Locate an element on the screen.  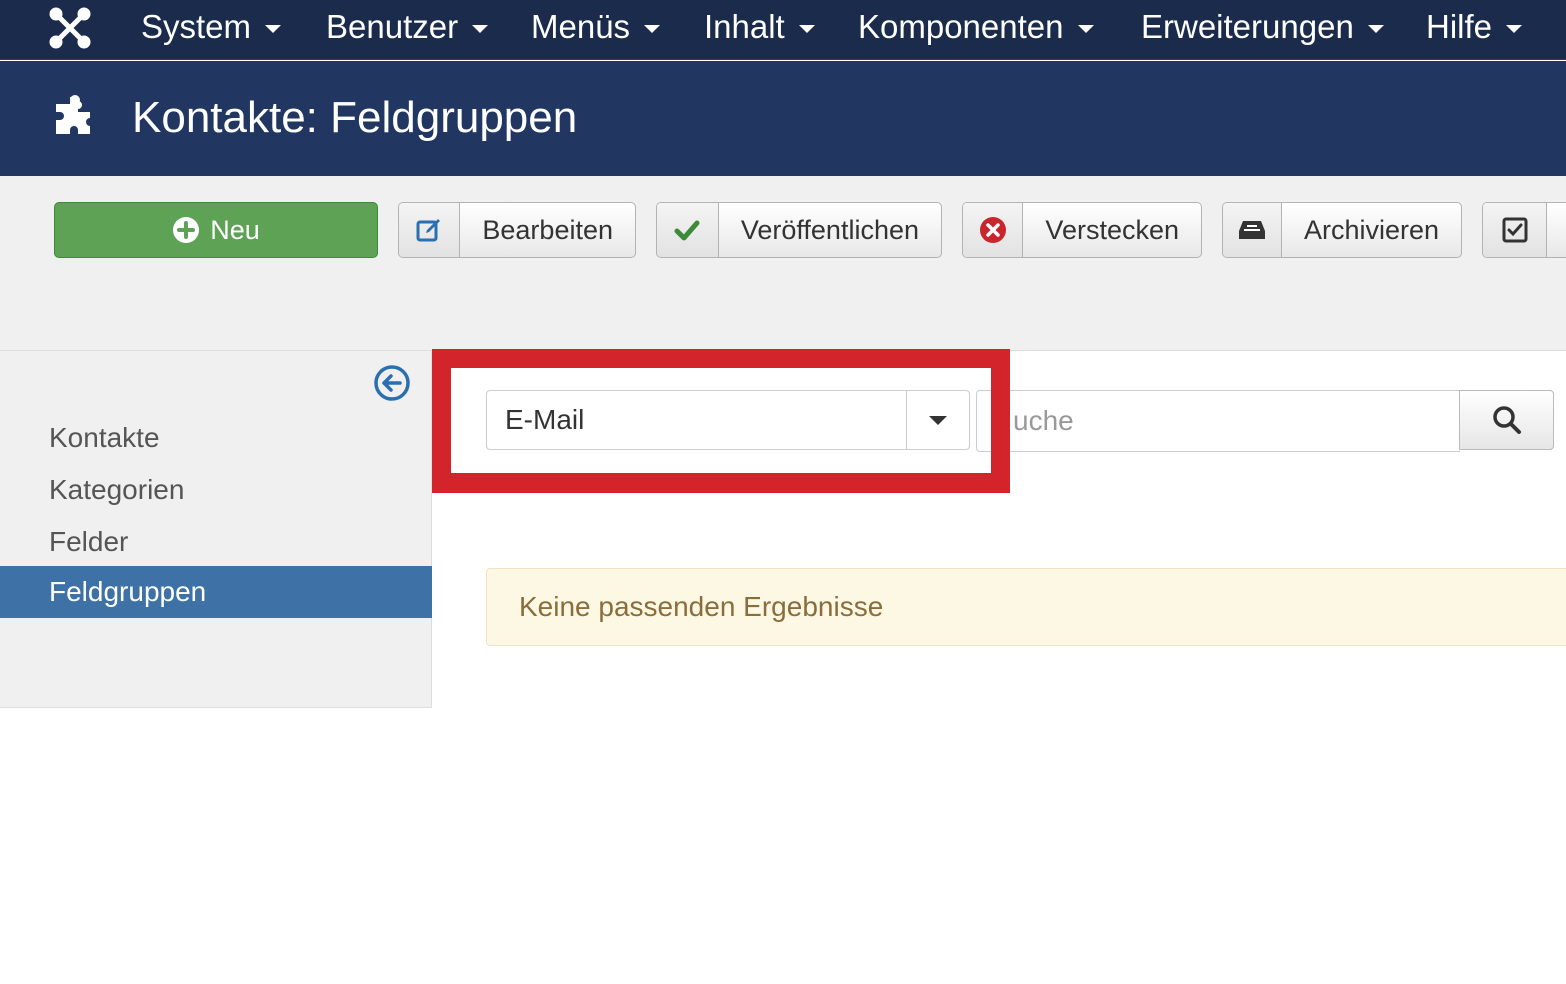
check-icon is located at coordinates (688, 230).